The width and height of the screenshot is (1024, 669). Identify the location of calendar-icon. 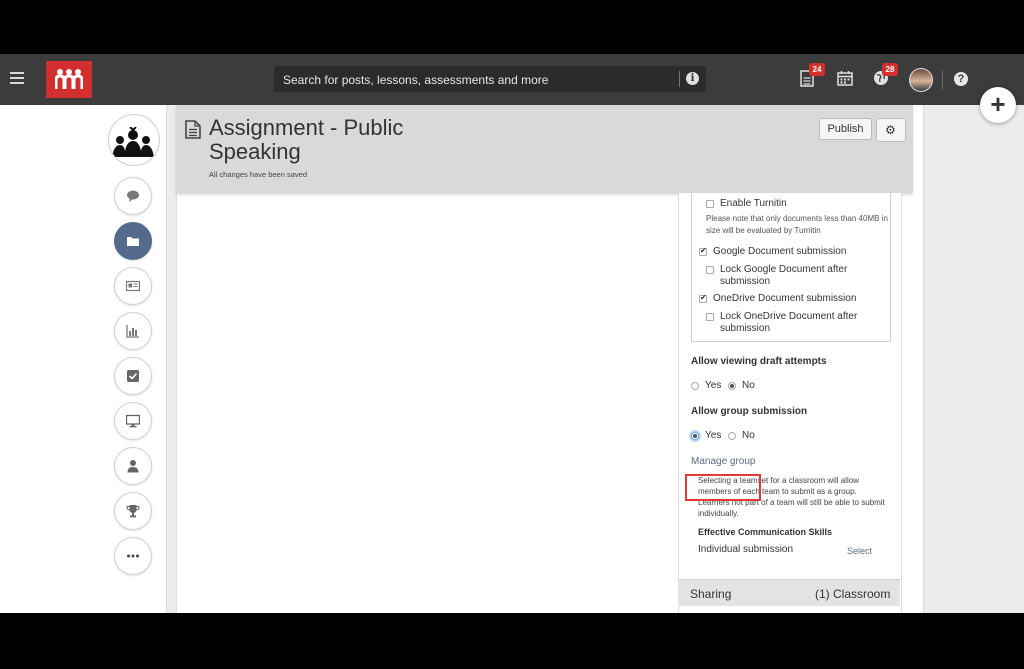
(845, 78).